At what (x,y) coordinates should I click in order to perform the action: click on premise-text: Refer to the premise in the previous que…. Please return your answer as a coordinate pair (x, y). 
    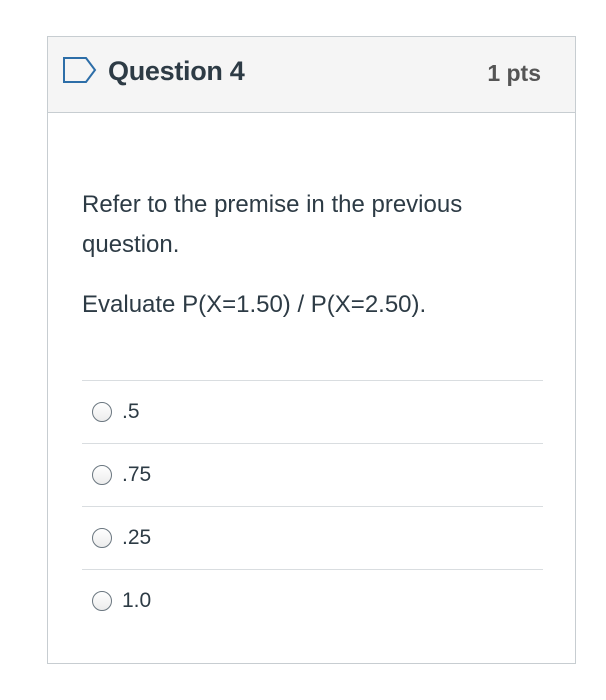
    Looking at the image, I should click on (272, 224).